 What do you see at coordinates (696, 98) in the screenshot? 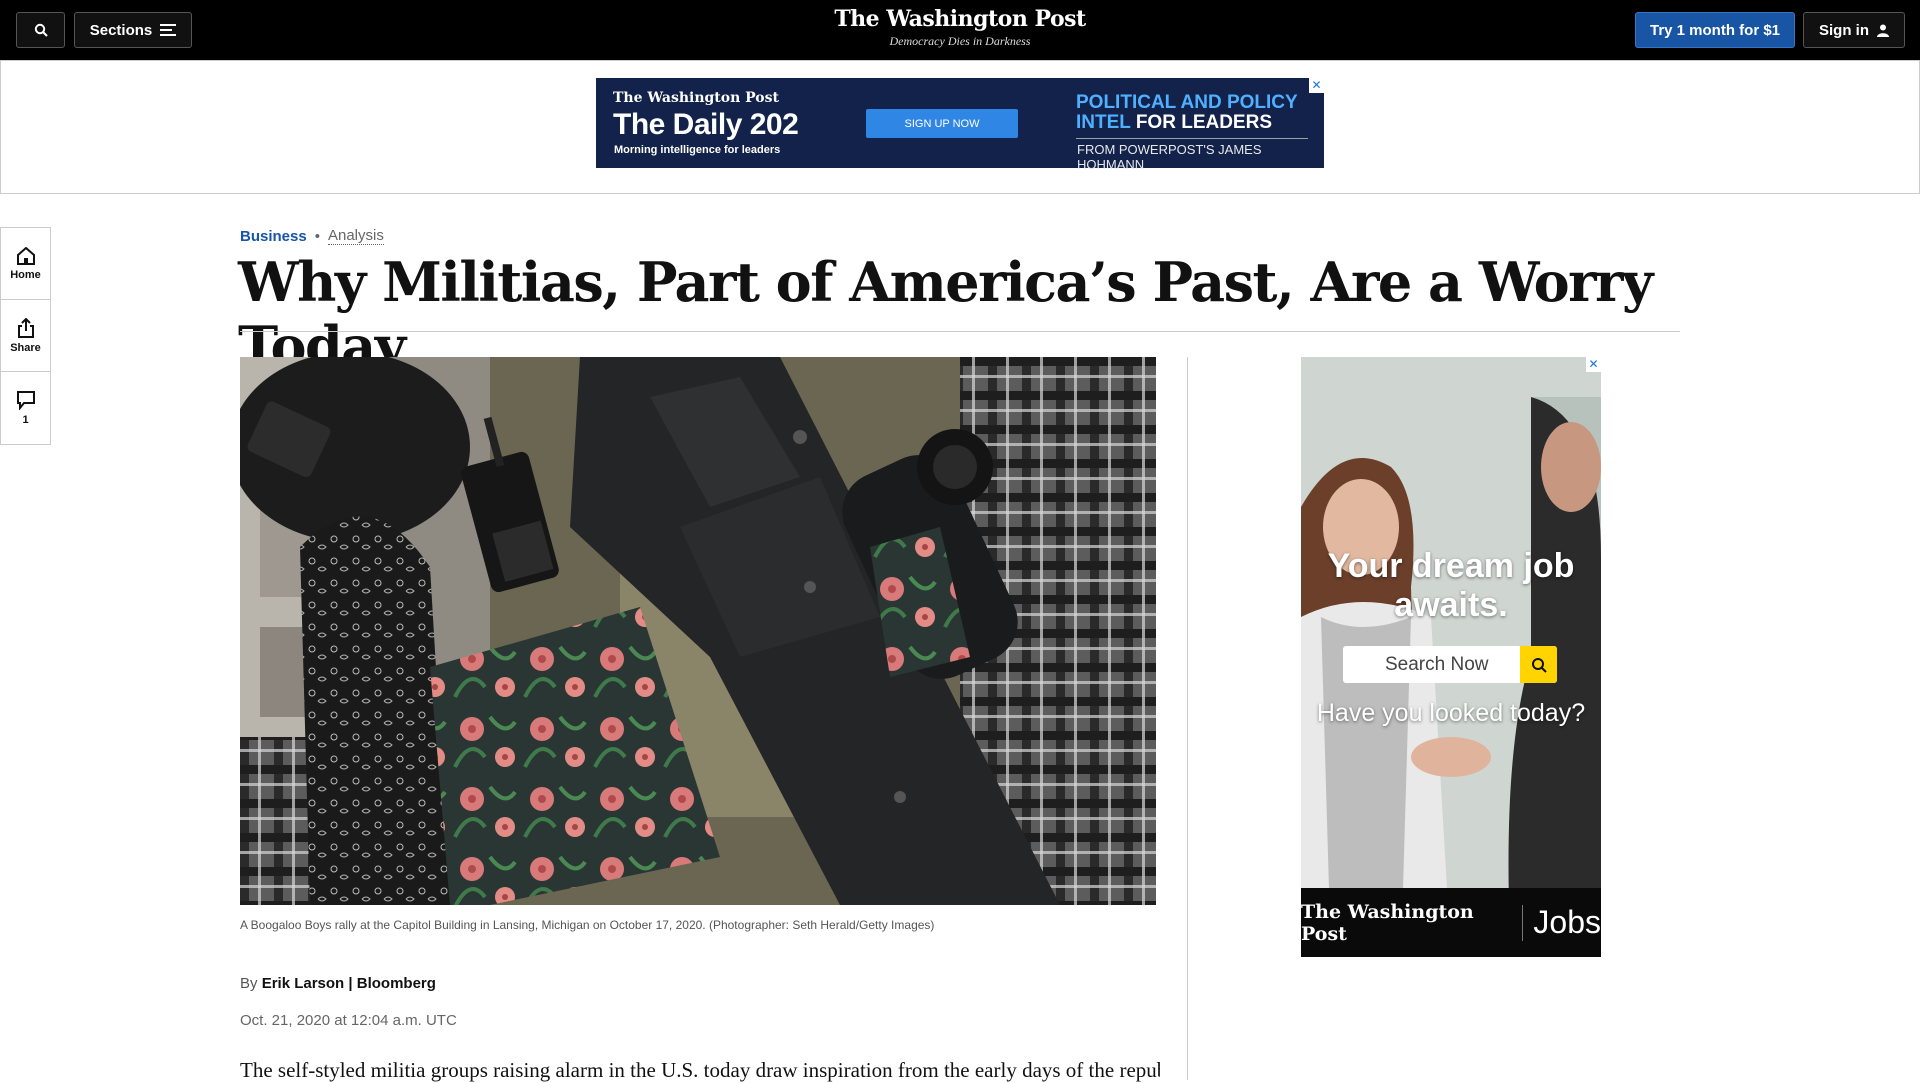
I see `ad-logo: The Washington Post` at bounding box center [696, 98].